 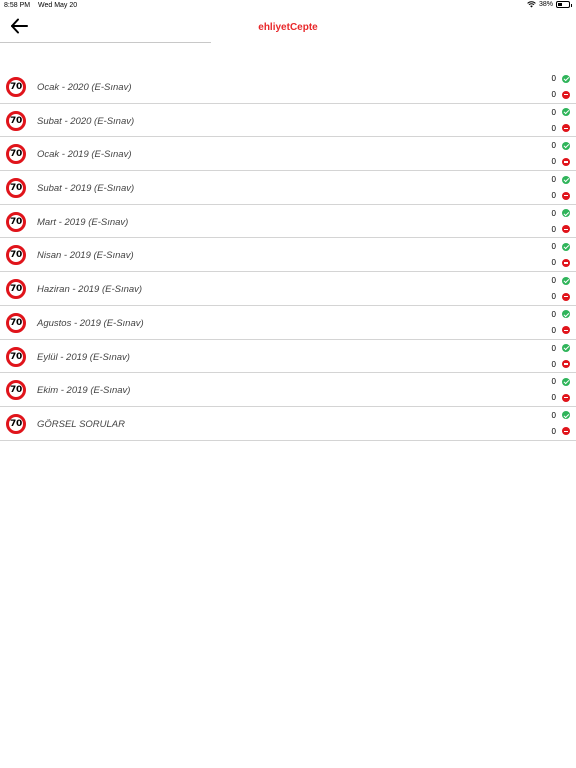 I want to click on list-item: 70 Ocak - 2019 (E-Sınav) 0 0, so click(x=288, y=154).